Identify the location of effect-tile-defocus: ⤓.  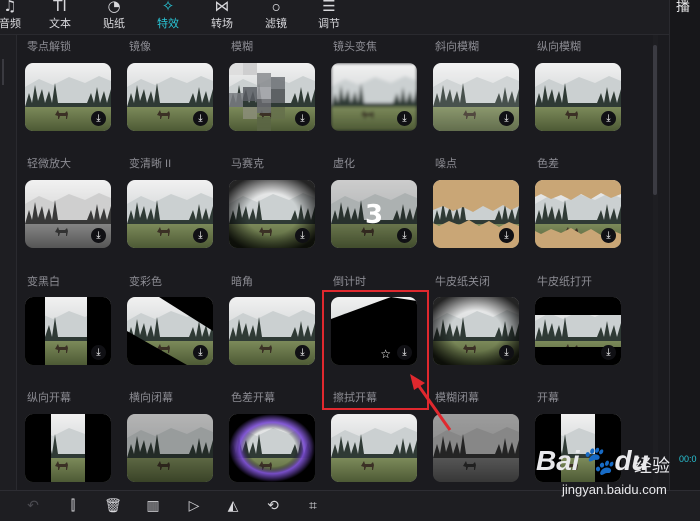
(374, 97).